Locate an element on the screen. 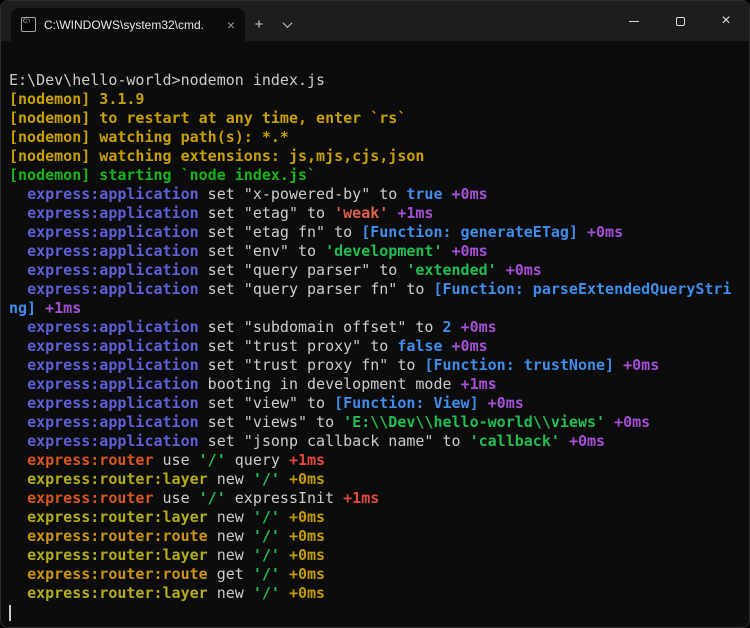  terminal-text-segment: set "etag fn" to is located at coordinates (280, 232).